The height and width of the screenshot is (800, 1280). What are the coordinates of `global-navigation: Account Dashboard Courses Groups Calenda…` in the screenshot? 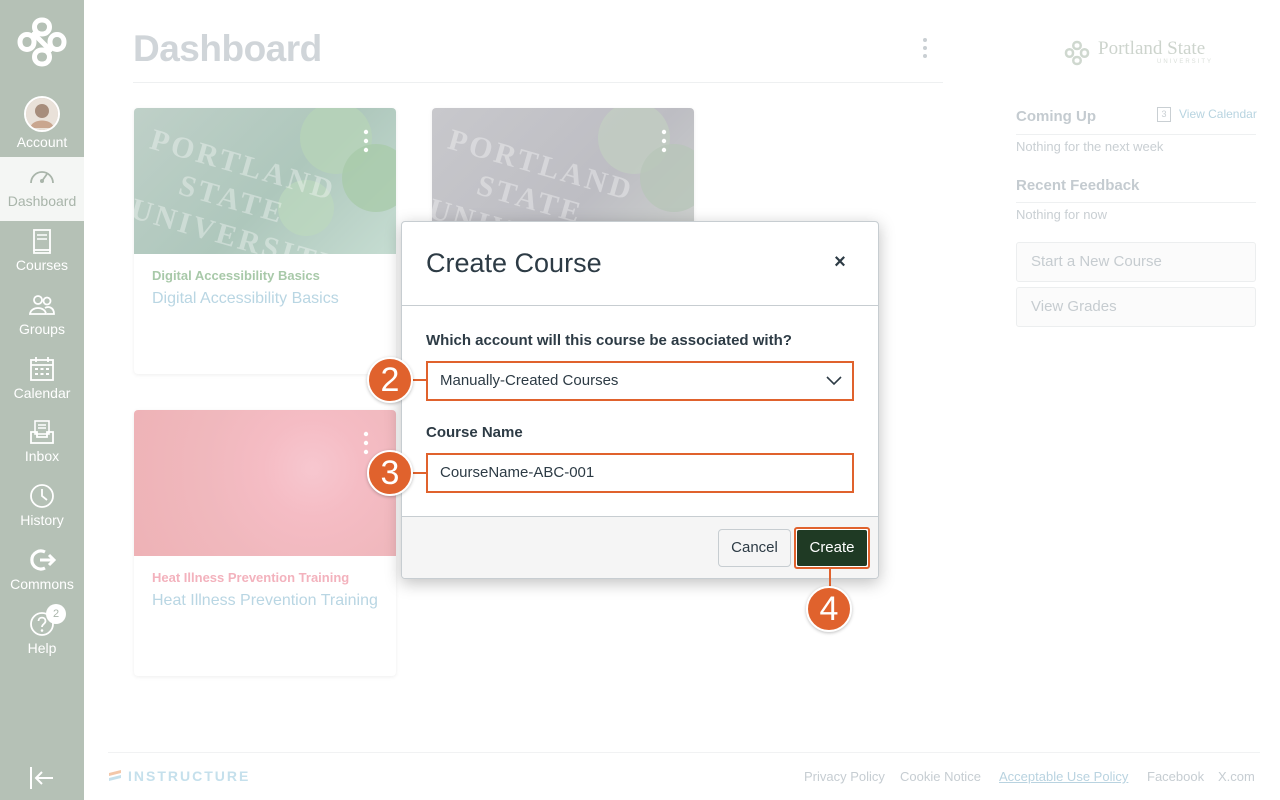 It's located at (42, 400).